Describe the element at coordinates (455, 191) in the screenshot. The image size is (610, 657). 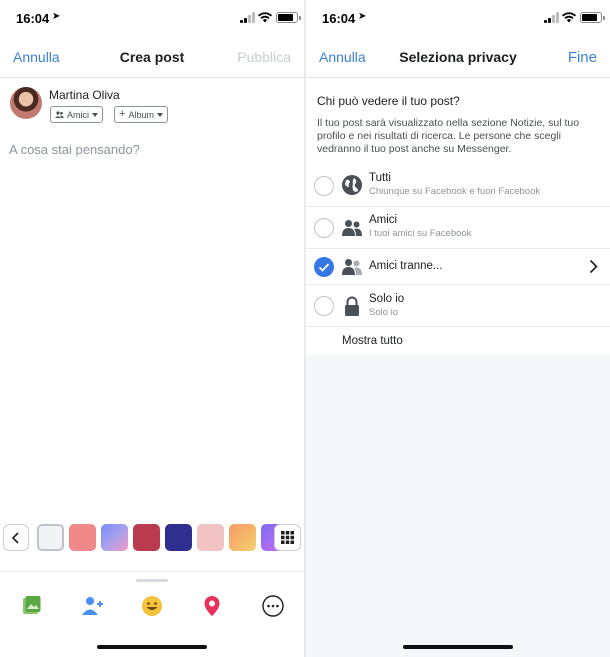
I see `option-subtitle: Chiunque su Facebook e fuori Facebook` at that location.